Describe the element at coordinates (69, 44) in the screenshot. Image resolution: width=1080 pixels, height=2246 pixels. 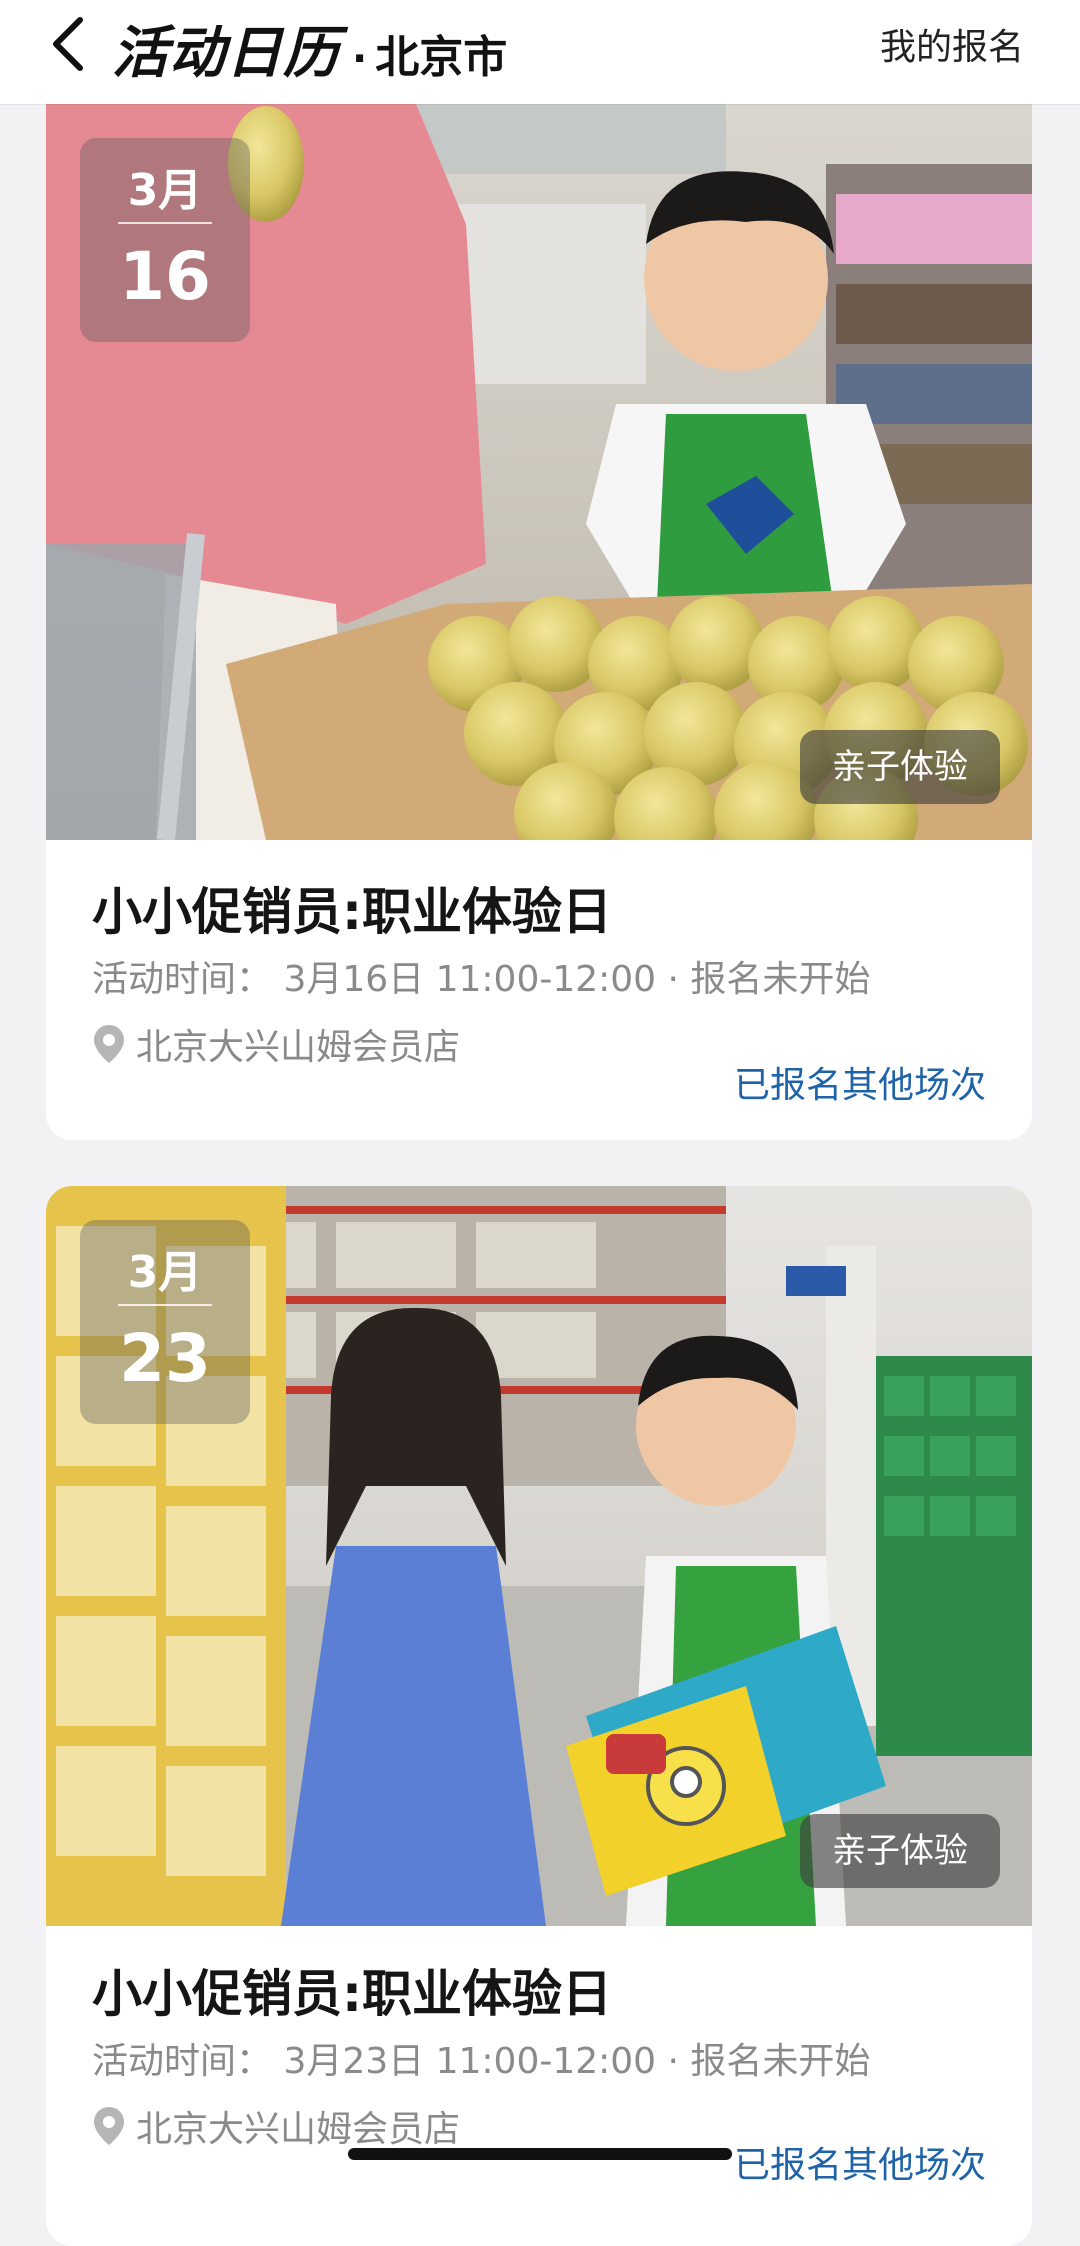
I see `back-chevron-icon` at that location.